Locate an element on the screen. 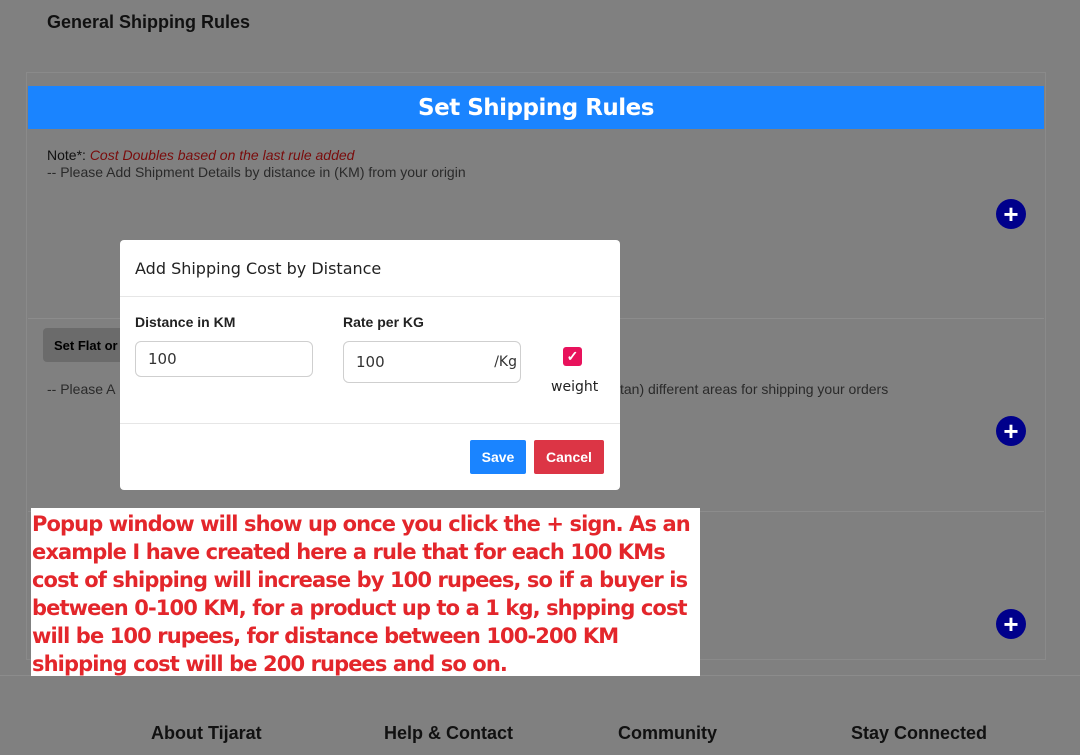 The width and height of the screenshot is (1080, 755). rate-input: 100 /Kg is located at coordinates (432, 362).